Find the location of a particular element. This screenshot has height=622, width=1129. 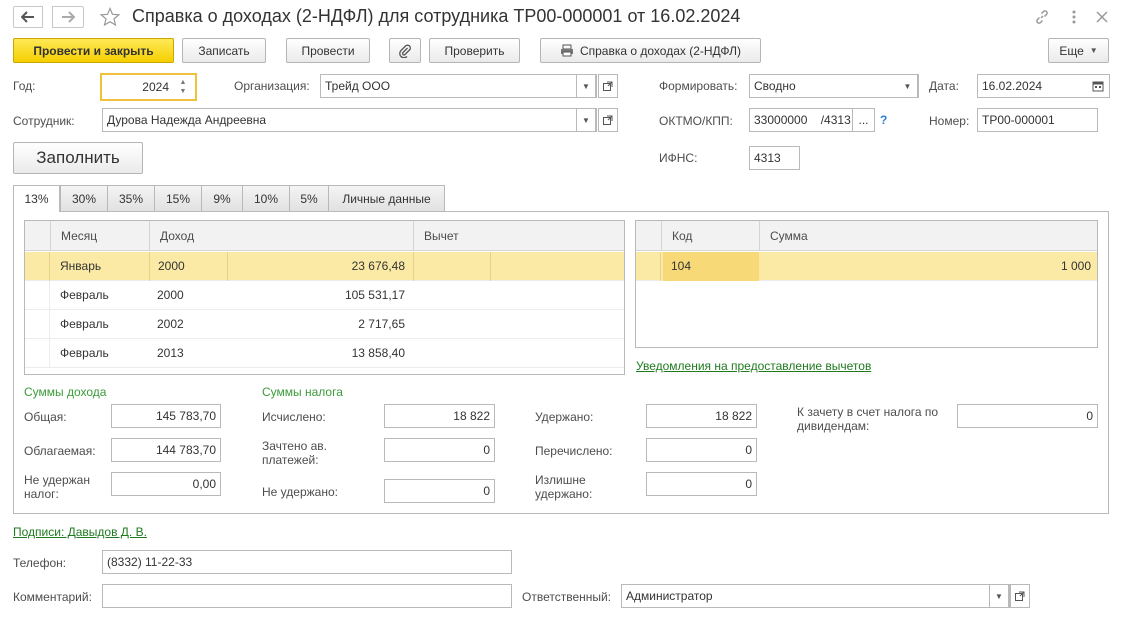

calendar-button is located at coordinates (1098, 86).